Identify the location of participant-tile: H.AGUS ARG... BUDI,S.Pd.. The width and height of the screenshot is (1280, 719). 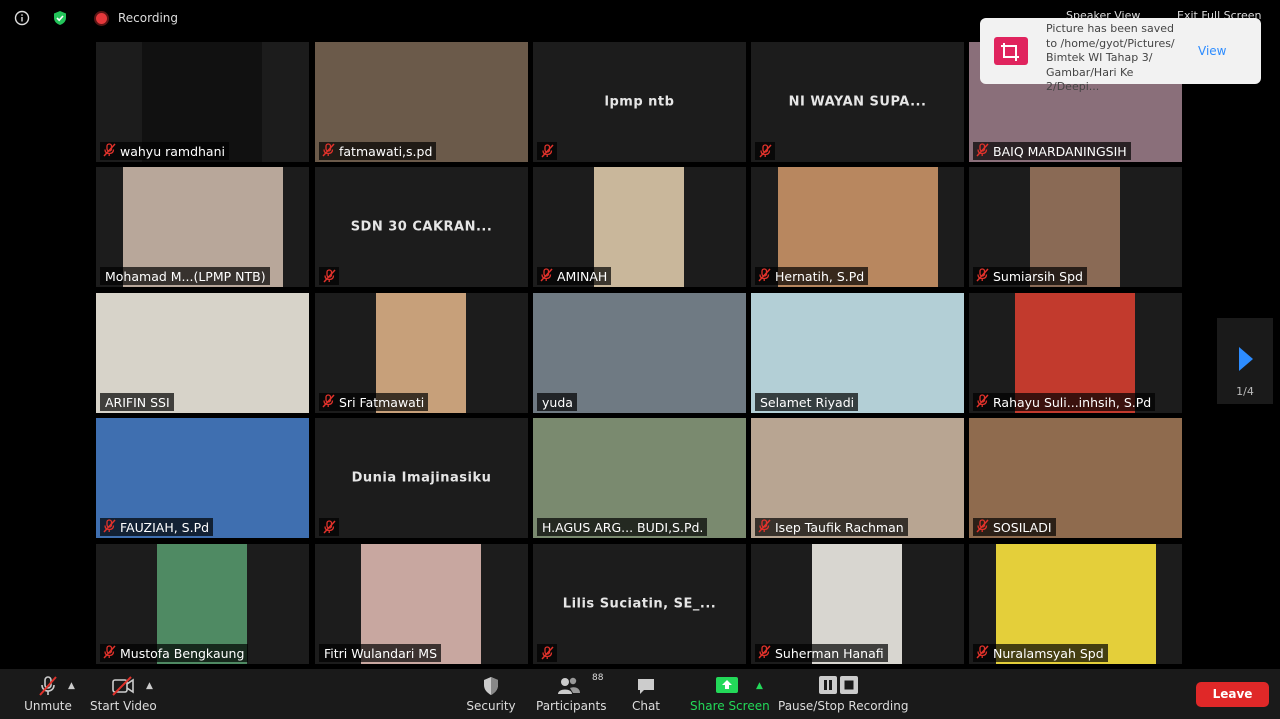
(639, 478).